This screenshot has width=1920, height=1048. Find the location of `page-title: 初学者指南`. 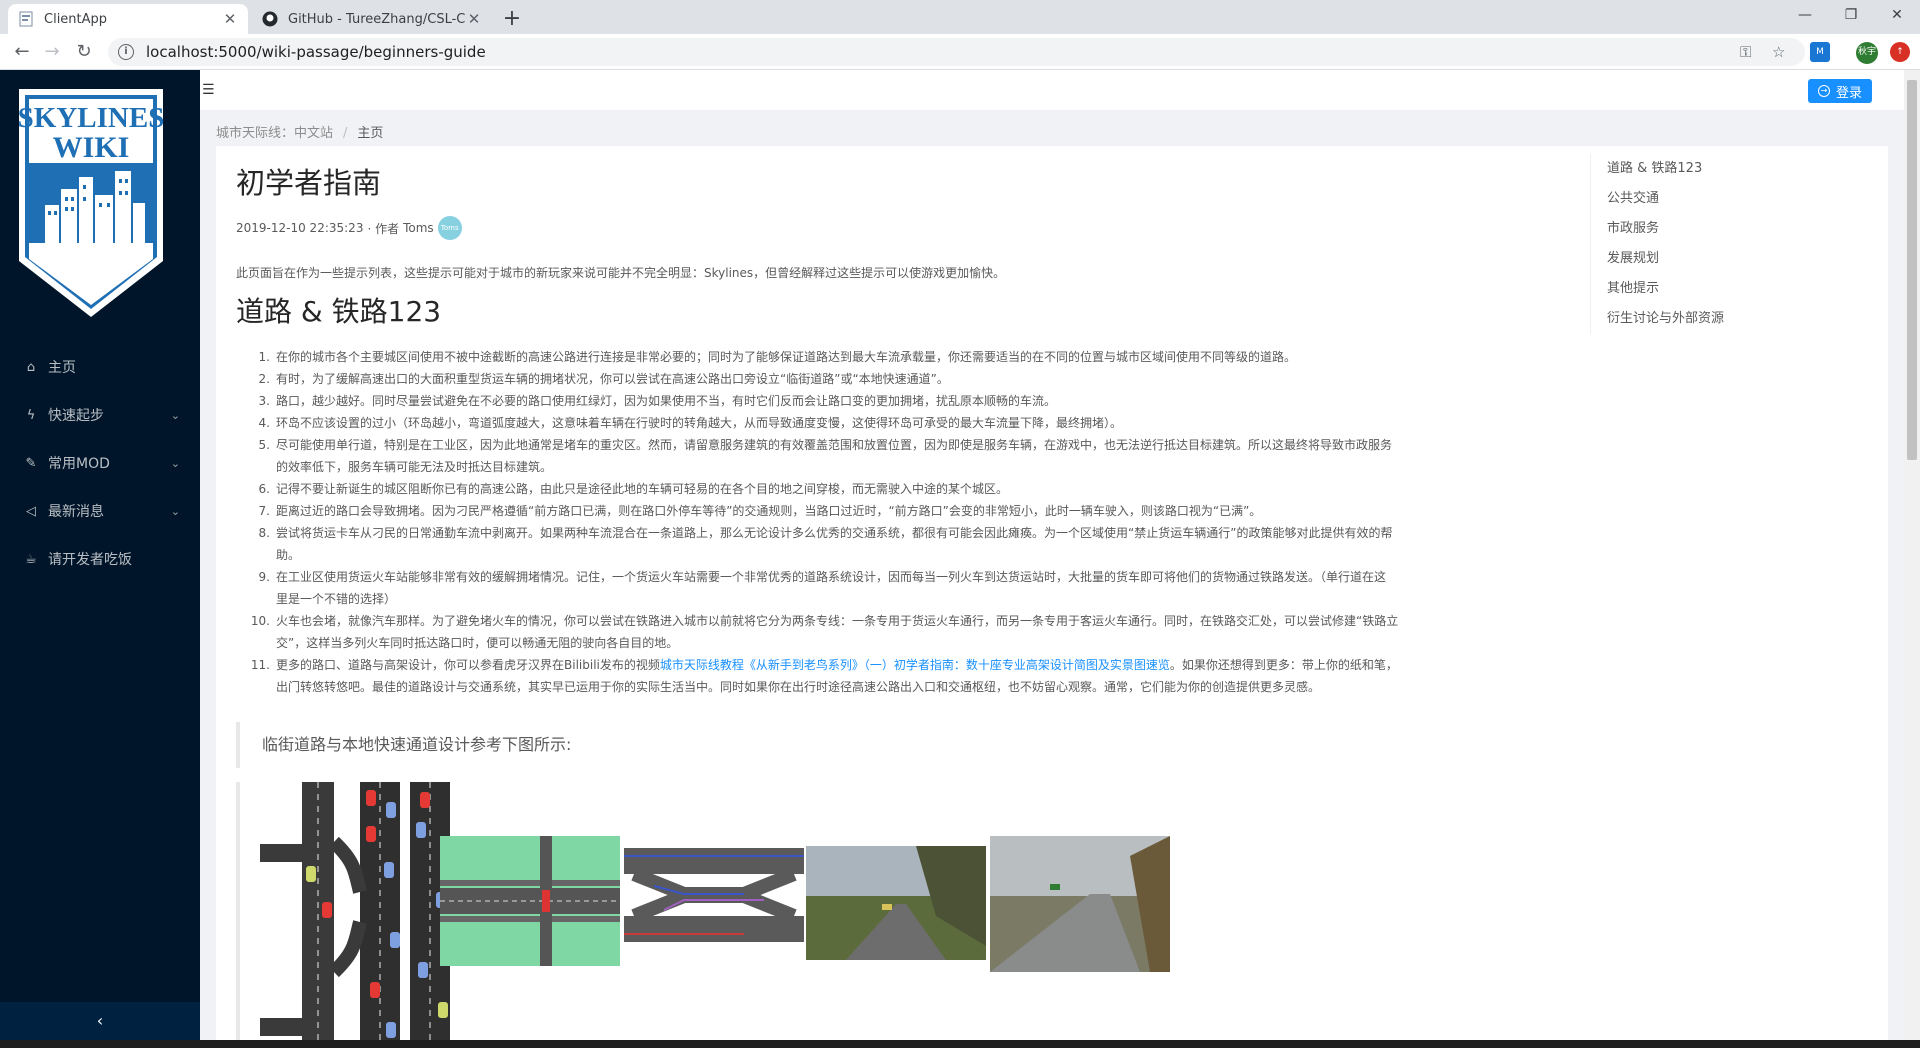

page-title: 初学者指南 is located at coordinates (309, 183).